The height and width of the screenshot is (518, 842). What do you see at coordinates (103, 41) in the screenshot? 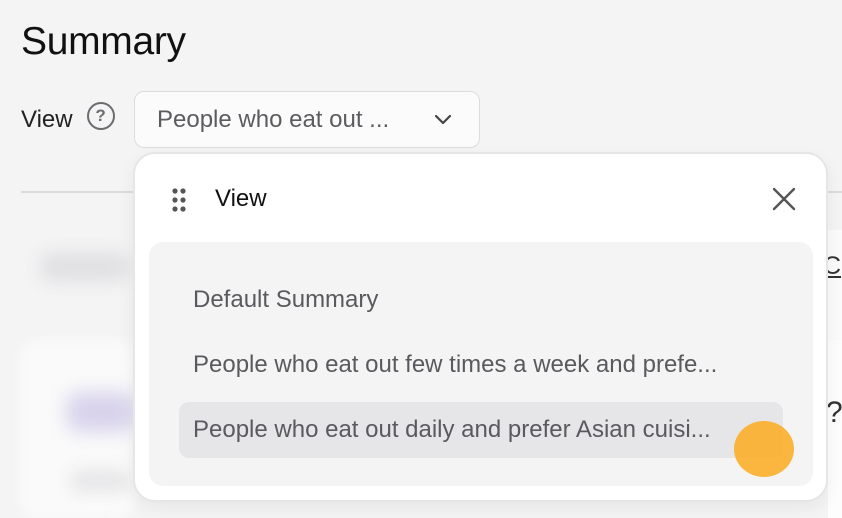
I see `page-title: Summary` at bounding box center [103, 41].